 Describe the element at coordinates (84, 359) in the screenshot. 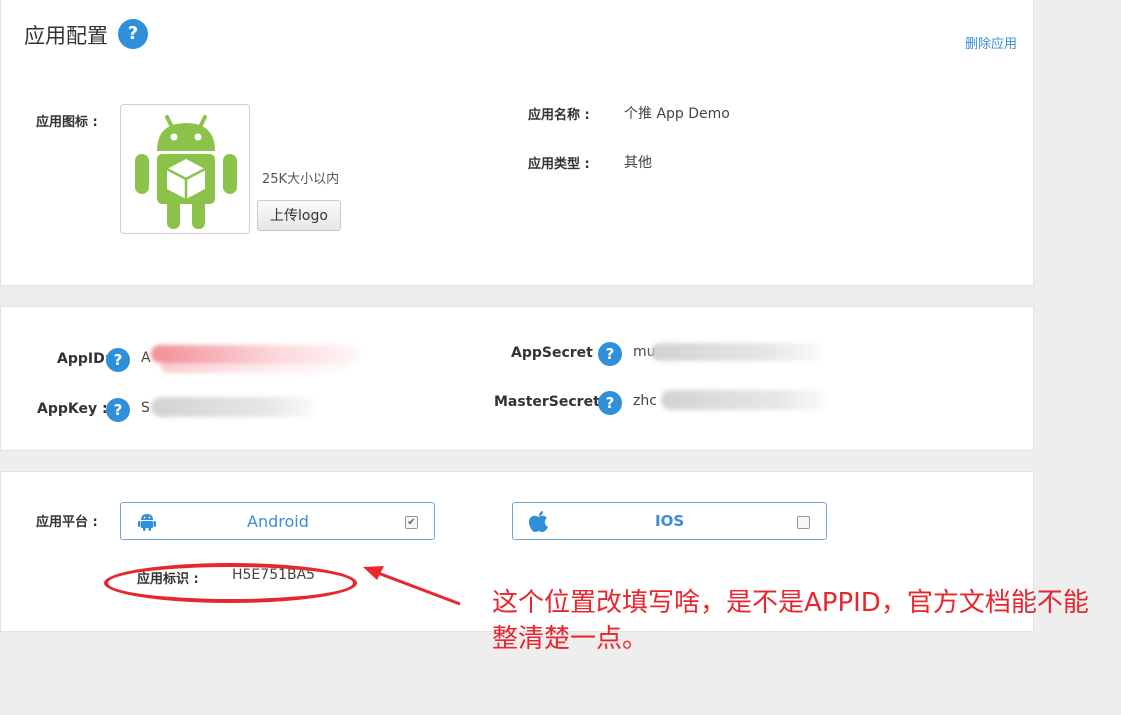

I see `appid-label: AppID:` at that location.